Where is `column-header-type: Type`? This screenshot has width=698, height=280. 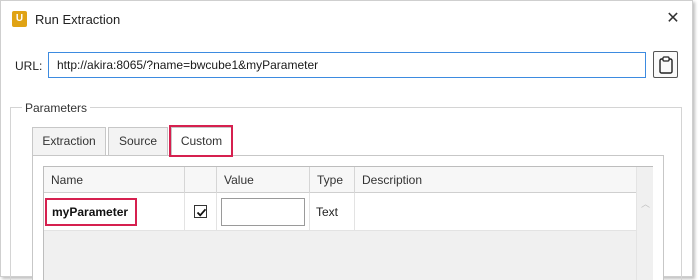 column-header-type: Type is located at coordinates (332, 180).